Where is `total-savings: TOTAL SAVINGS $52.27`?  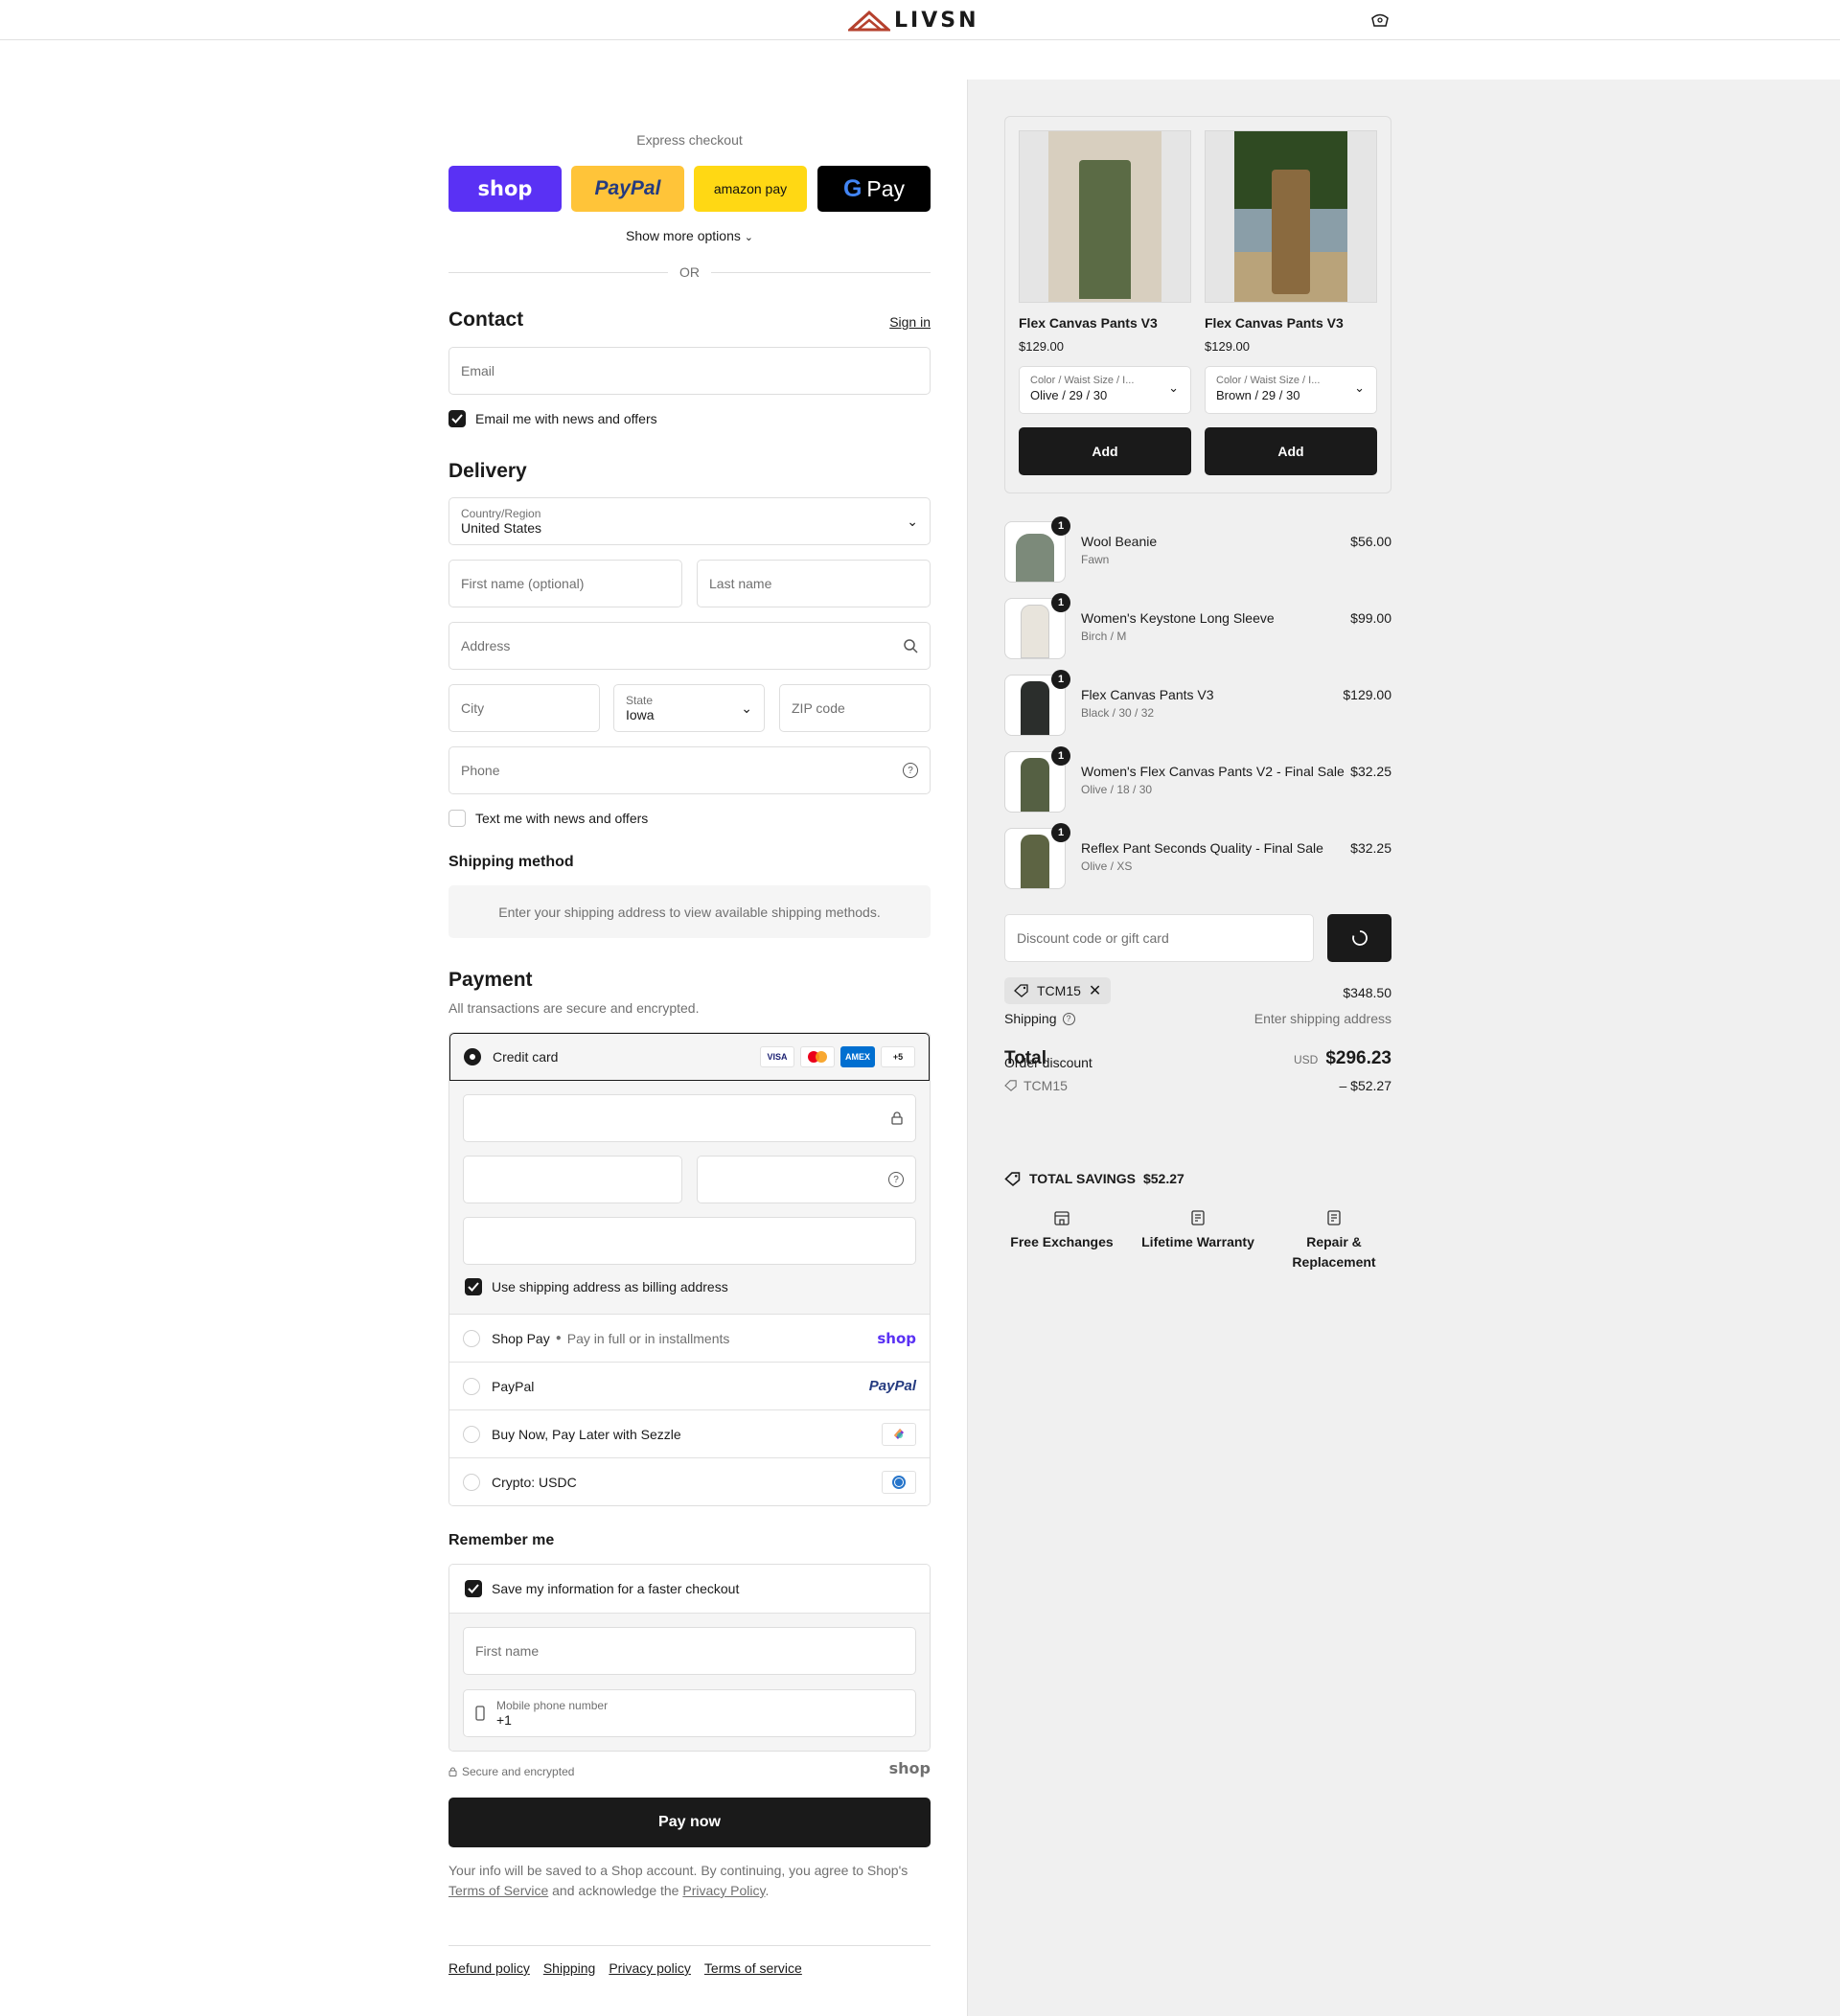 total-savings: TOTAL SAVINGS $52.27 is located at coordinates (1094, 1179).